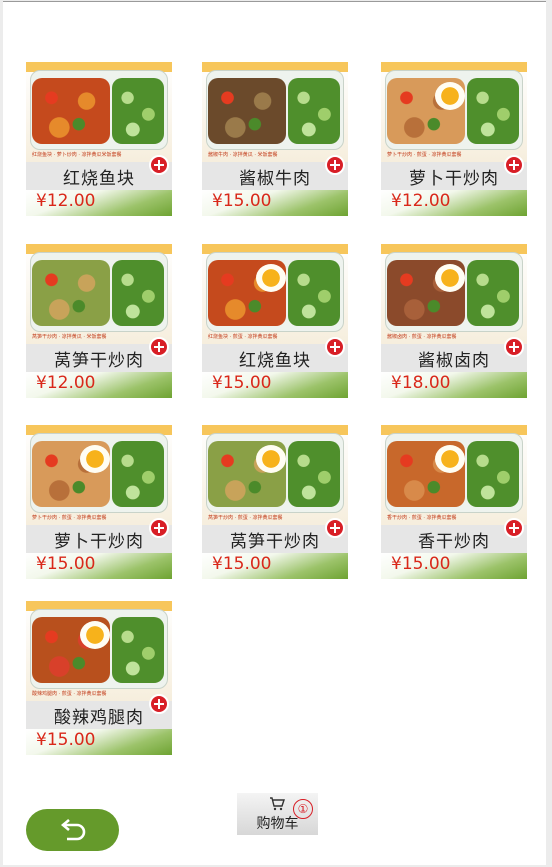 The image size is (552, 867). I want to click on menu-item-card: 酱椒卤肉 · 煎蛋 · 凉拌黄瓜套餐 酱椒卤肉 ¥18.00, so click(454, 321).